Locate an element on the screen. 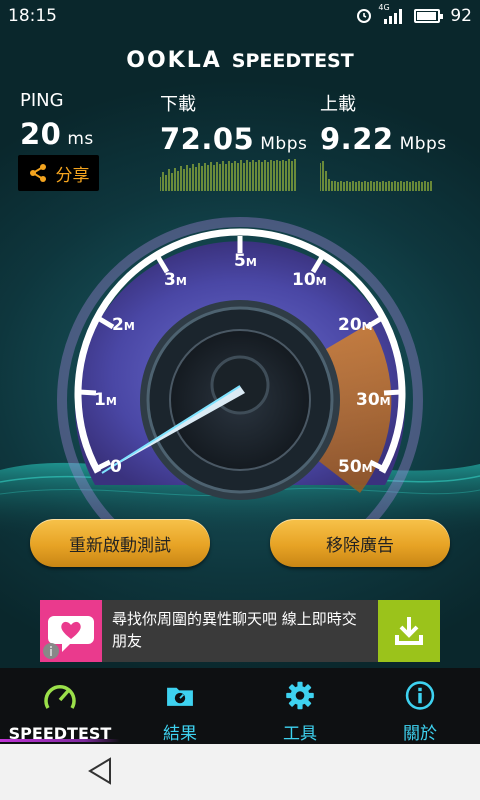 The image size is (480, 800). nav-item-results: 結果 is located at coordinates (180, 706).